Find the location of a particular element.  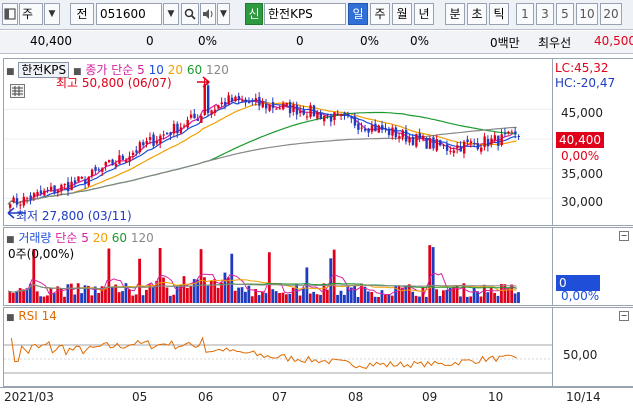

axis-label-05: 05 is located at coordinates (140, 397).